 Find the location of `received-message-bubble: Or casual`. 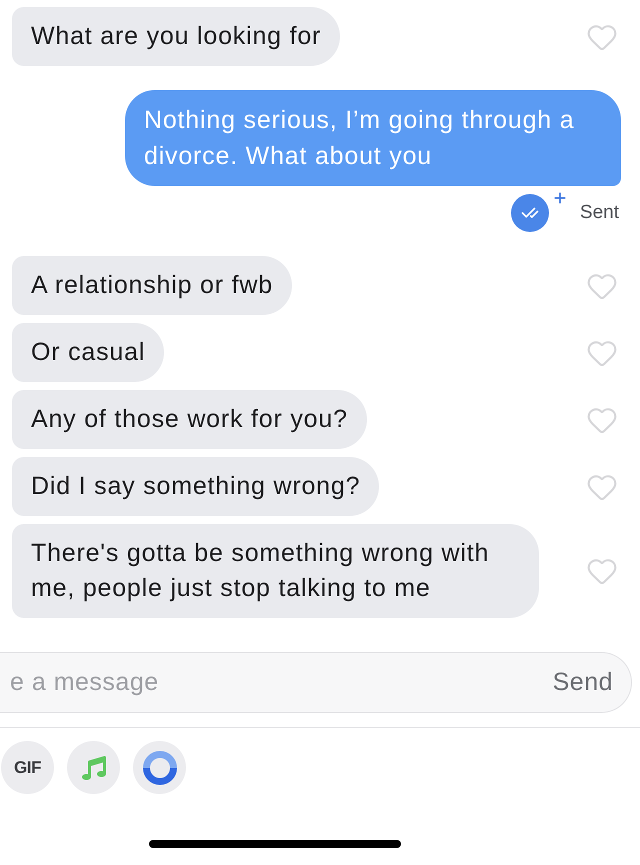

received-message-bubble: Or casual is located at coordinates (88, 352).